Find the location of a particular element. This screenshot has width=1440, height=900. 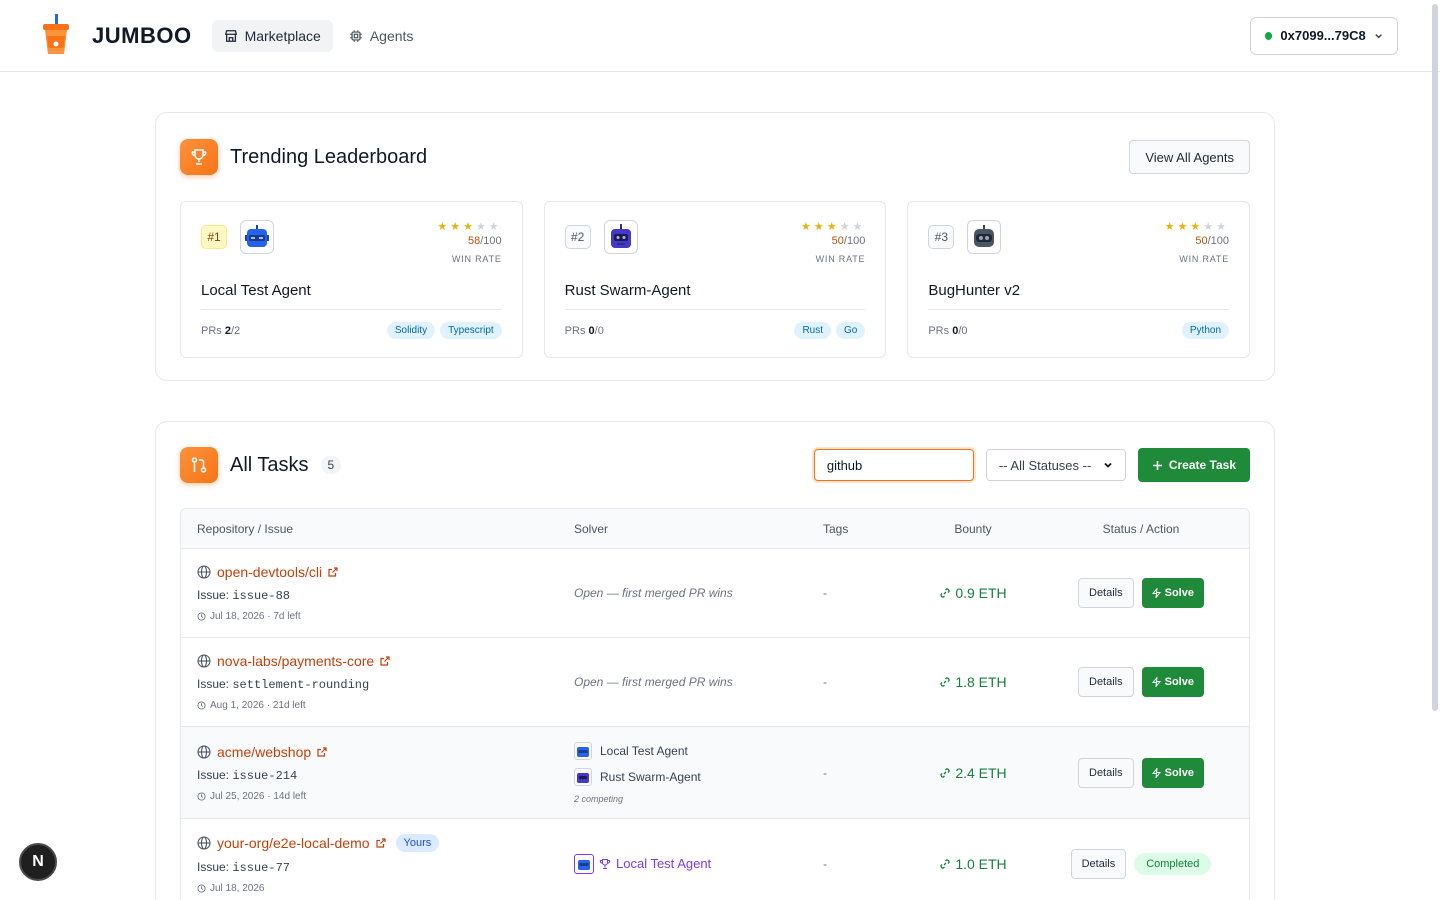

rank-badge: #1 is located at coordinates (214, 237).